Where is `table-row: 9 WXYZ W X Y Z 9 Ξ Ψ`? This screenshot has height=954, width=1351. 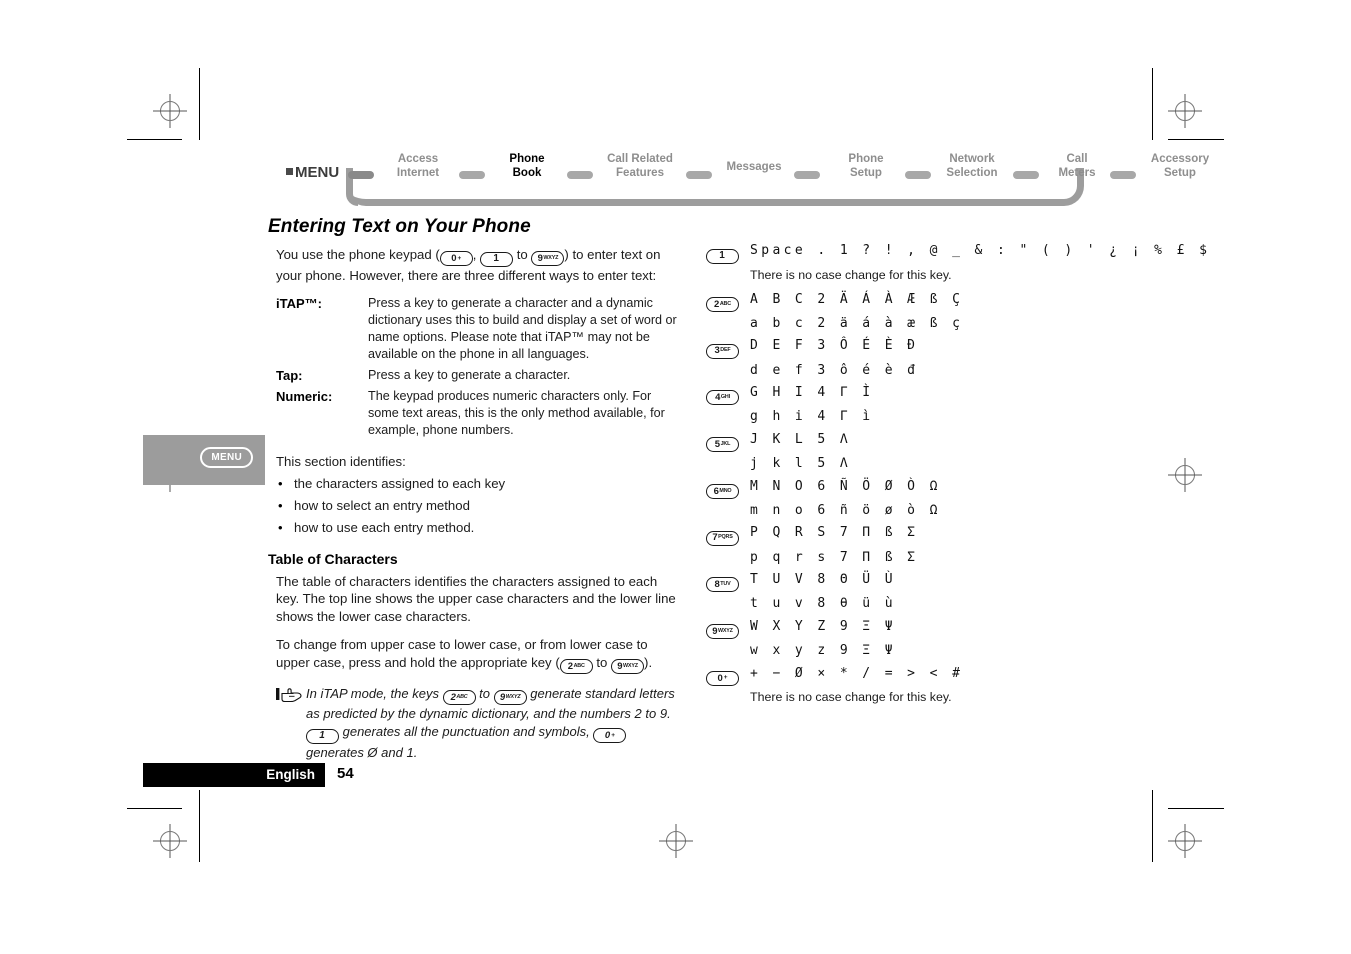 table-row: 9 WXYZ W X Y Z 9 Ξ Ψ is located at coordinates (916, 627).